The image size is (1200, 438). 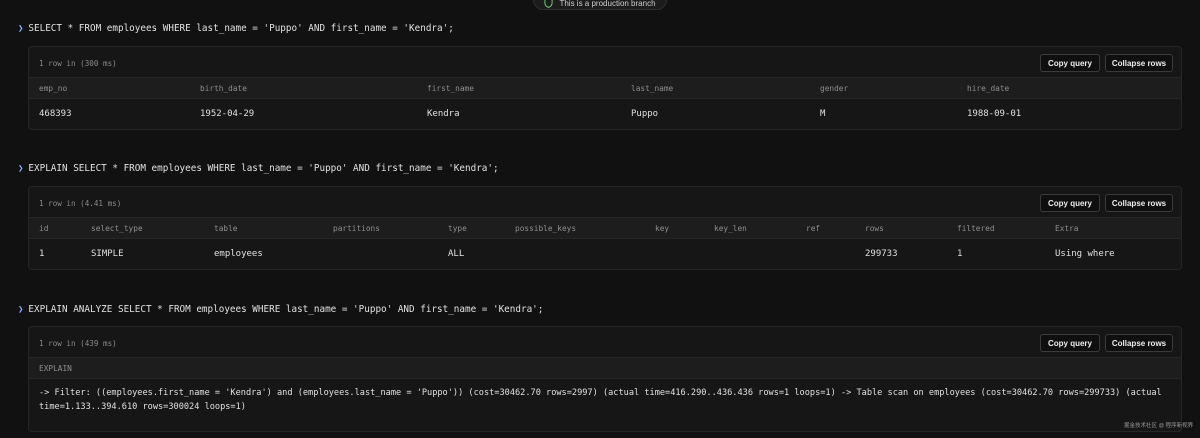 What do you see at coordinates (549, 4) in the screenshot?
I see `shield-icon` at bounding box center [549, 4].